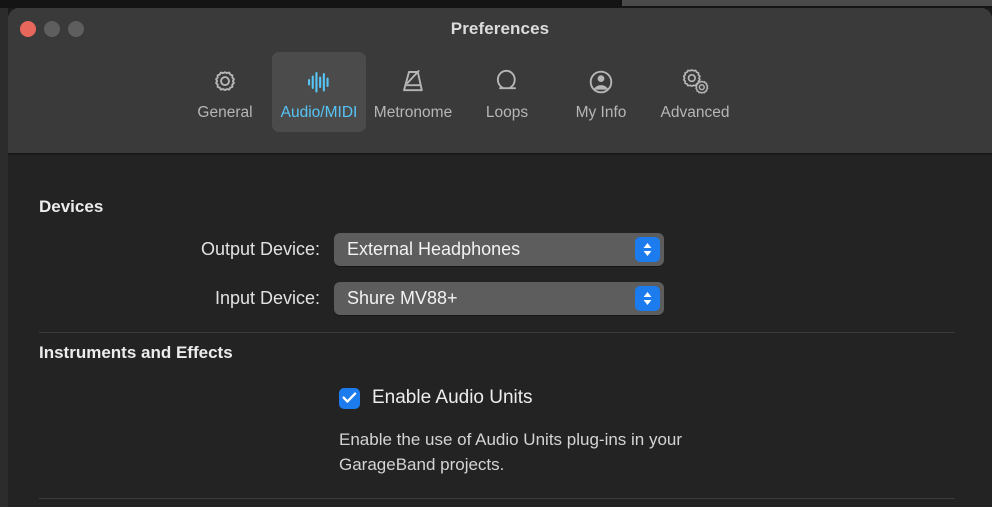 Image resolution: width=992 pixels, height=507 pixels. What do you see at coordinates (695, 82) in the screenshot?
I see `gears-icon` at bounding box center [695, 82].